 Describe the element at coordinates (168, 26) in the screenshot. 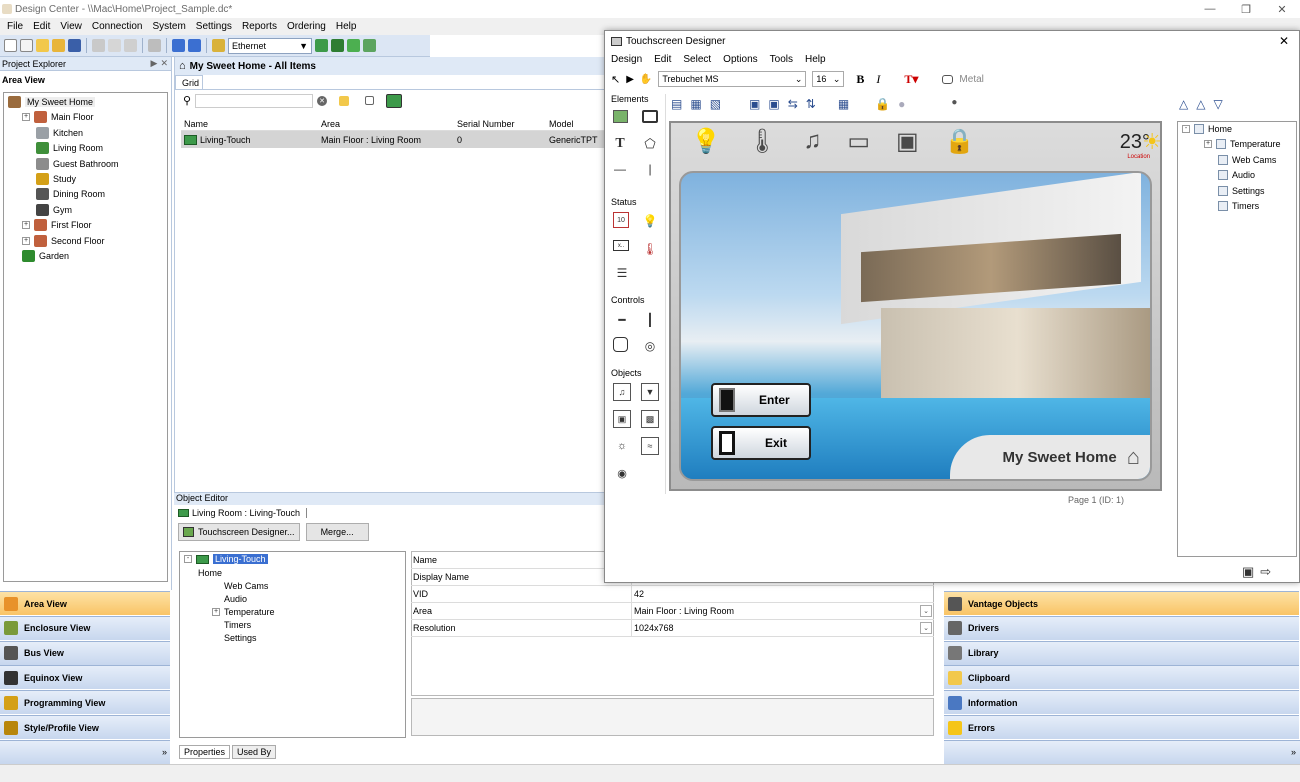

I see `menu-system: System` at that location.